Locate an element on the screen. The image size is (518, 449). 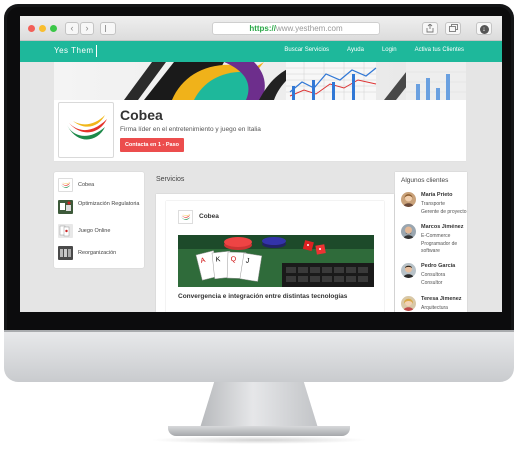
tabs-icon is located at coordinates (453, 28).